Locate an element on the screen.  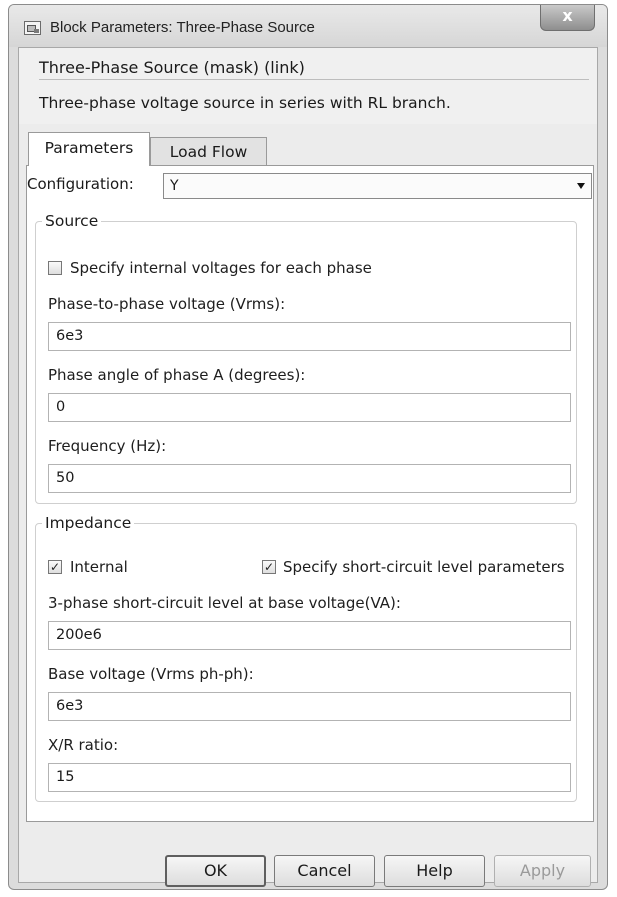
frequency-input: 50 is located at coordinates (309, 478).